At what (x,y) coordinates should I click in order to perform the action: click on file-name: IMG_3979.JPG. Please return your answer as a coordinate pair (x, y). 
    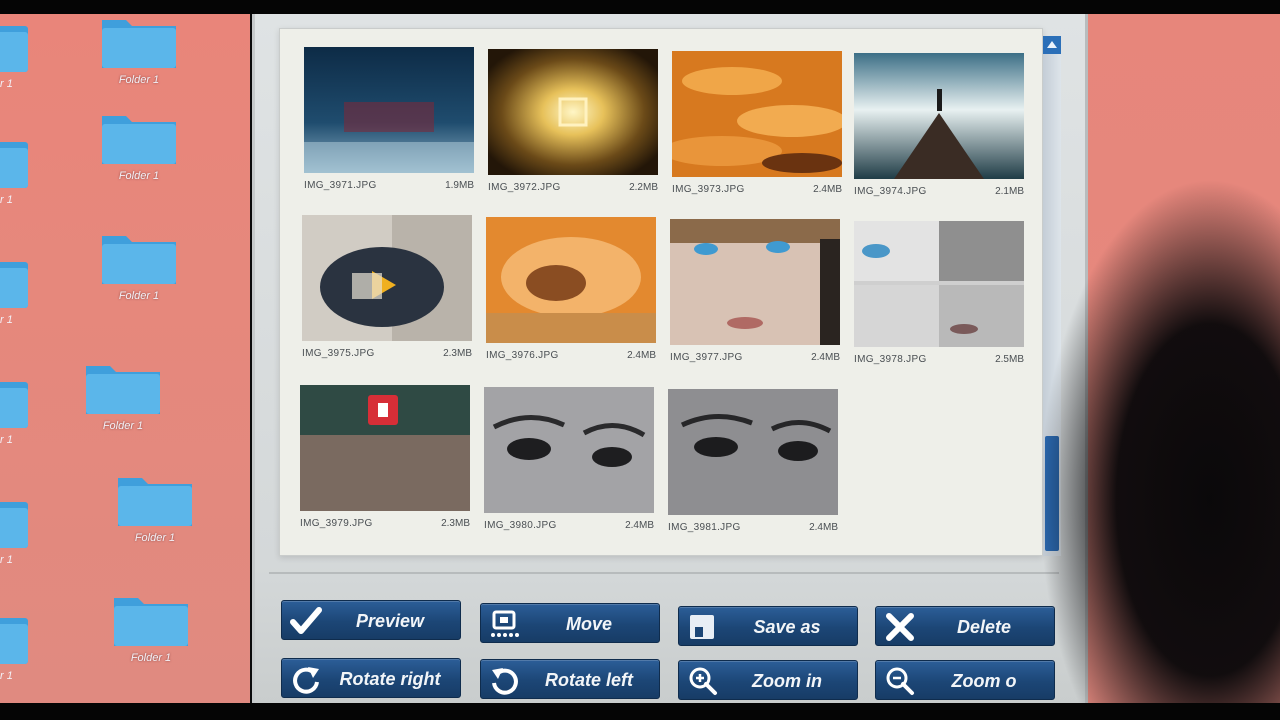
    Looking at the image, I should click on (336, 523).